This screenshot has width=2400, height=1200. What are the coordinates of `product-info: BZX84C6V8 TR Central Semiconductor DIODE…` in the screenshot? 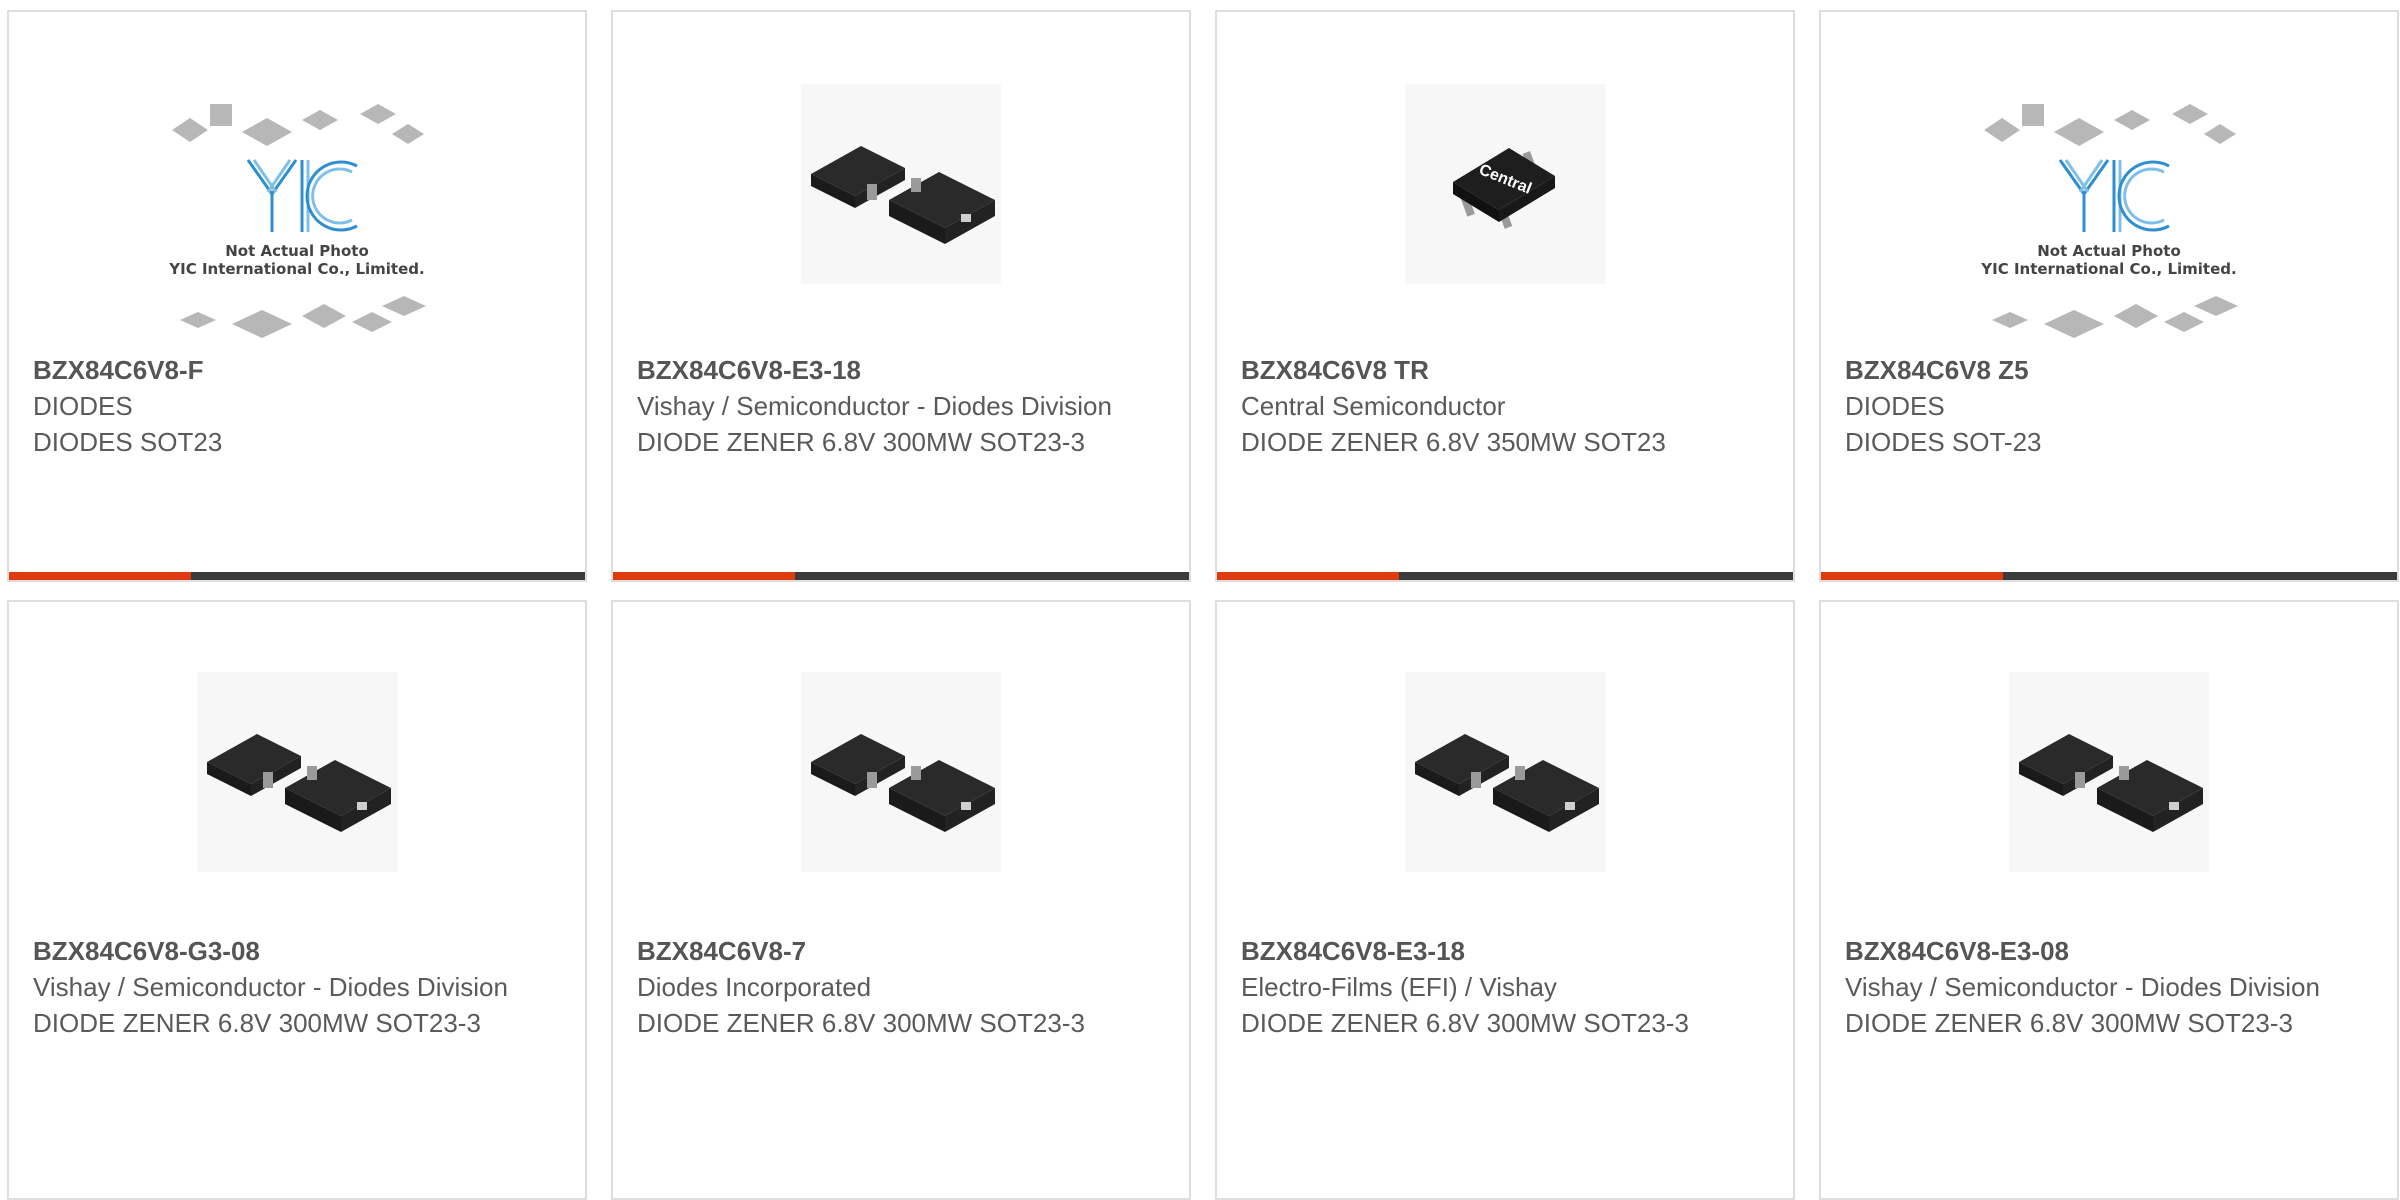 It's located at (1505, 406).